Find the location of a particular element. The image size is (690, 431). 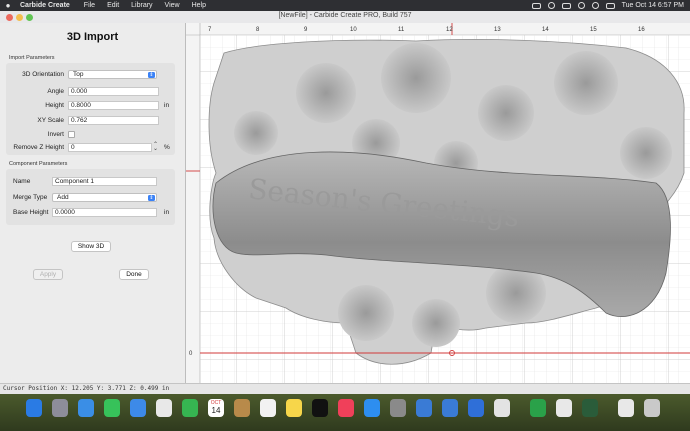

carbide-motion-icon is located at coordinates (590, 408).